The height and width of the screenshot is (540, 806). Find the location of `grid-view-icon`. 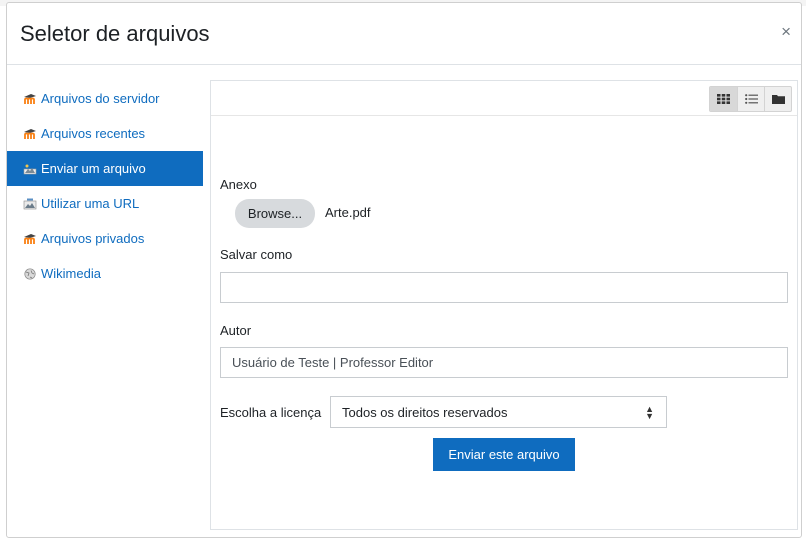

grid-view-icon is located at coordinates (723, 99).